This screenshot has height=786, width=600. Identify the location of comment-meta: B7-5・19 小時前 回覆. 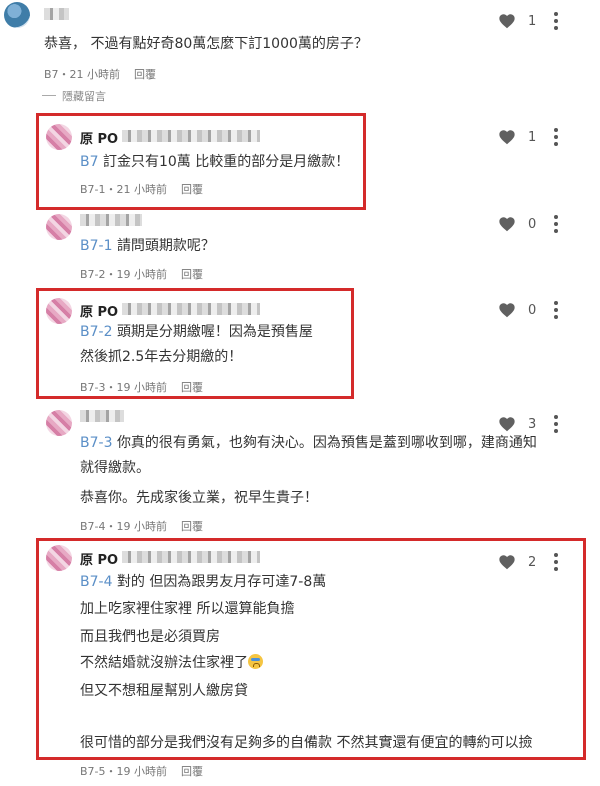
(142, 771).